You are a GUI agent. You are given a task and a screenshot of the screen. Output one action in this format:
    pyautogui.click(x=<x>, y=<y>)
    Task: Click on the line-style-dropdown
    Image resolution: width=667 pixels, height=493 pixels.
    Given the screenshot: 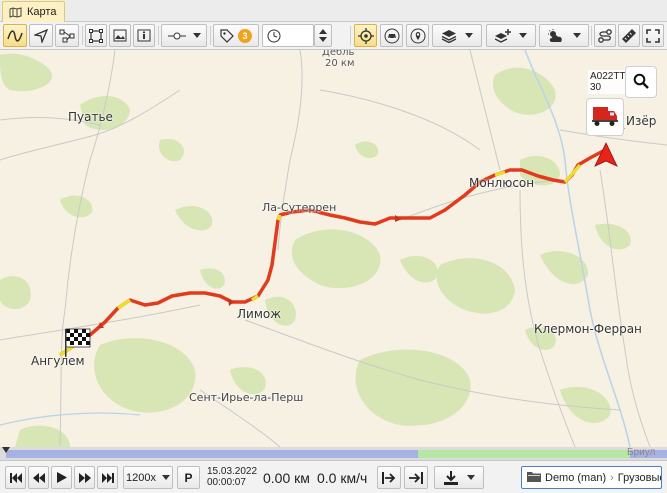 What is the action you would take?
    pyautogui.click(x=184, y=35)
    